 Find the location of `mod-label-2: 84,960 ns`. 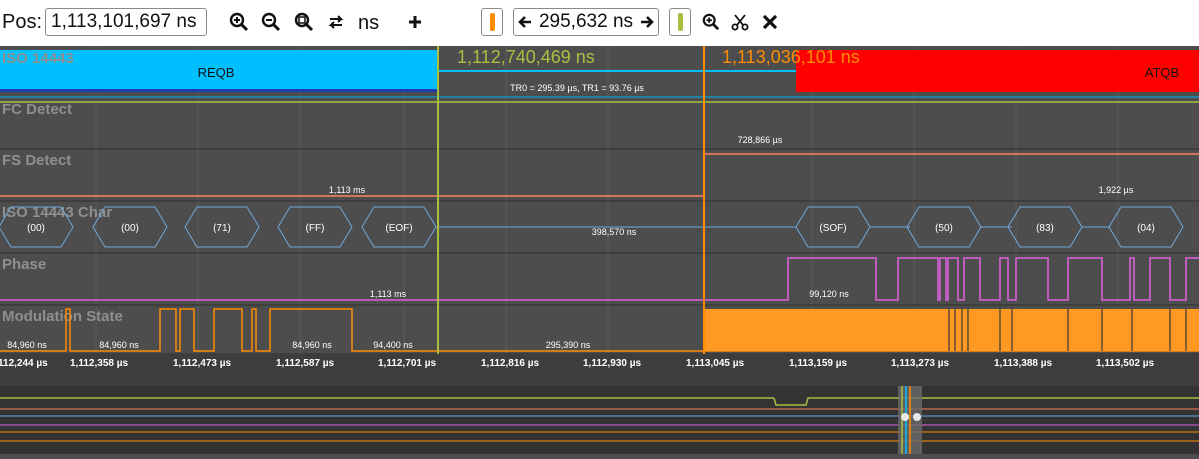

mod-label-2: 84,960 ns is located at coordinates (119, 345).